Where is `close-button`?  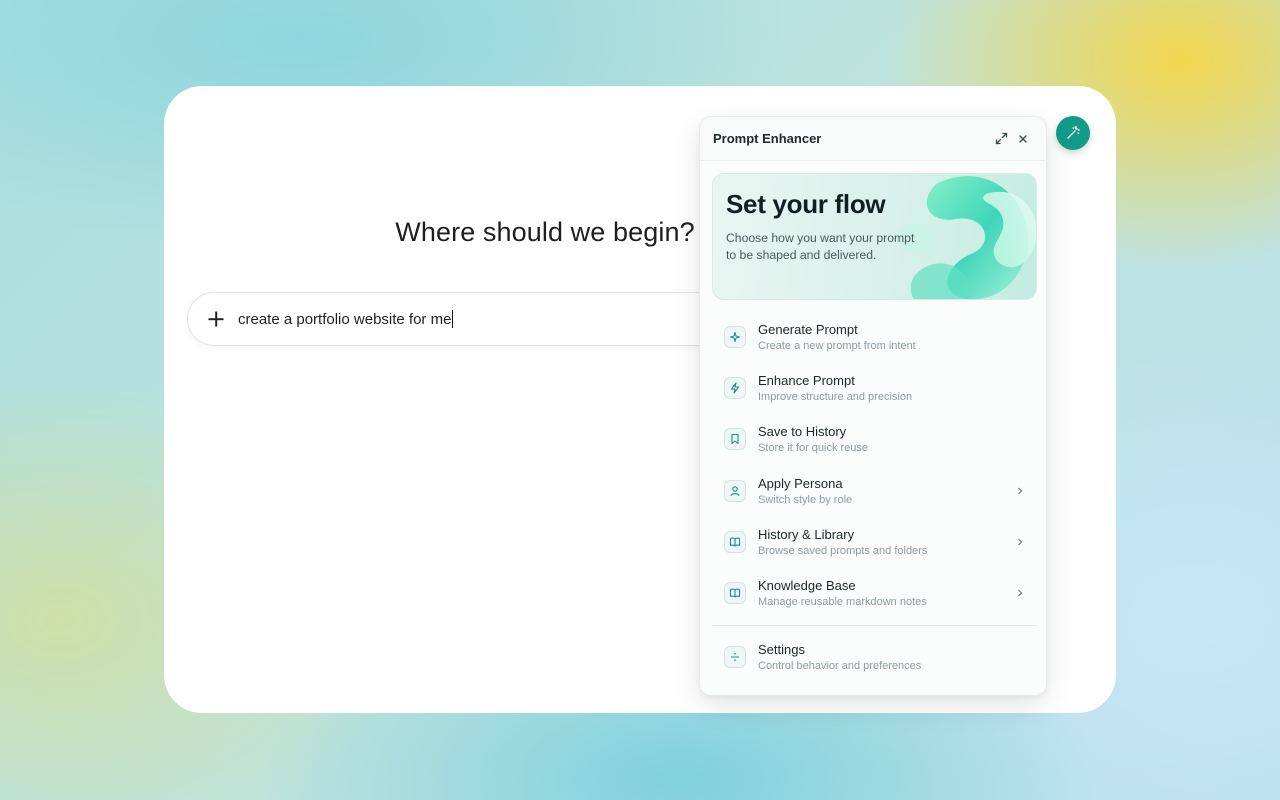
close-button is located at coordinates (1023, 139).